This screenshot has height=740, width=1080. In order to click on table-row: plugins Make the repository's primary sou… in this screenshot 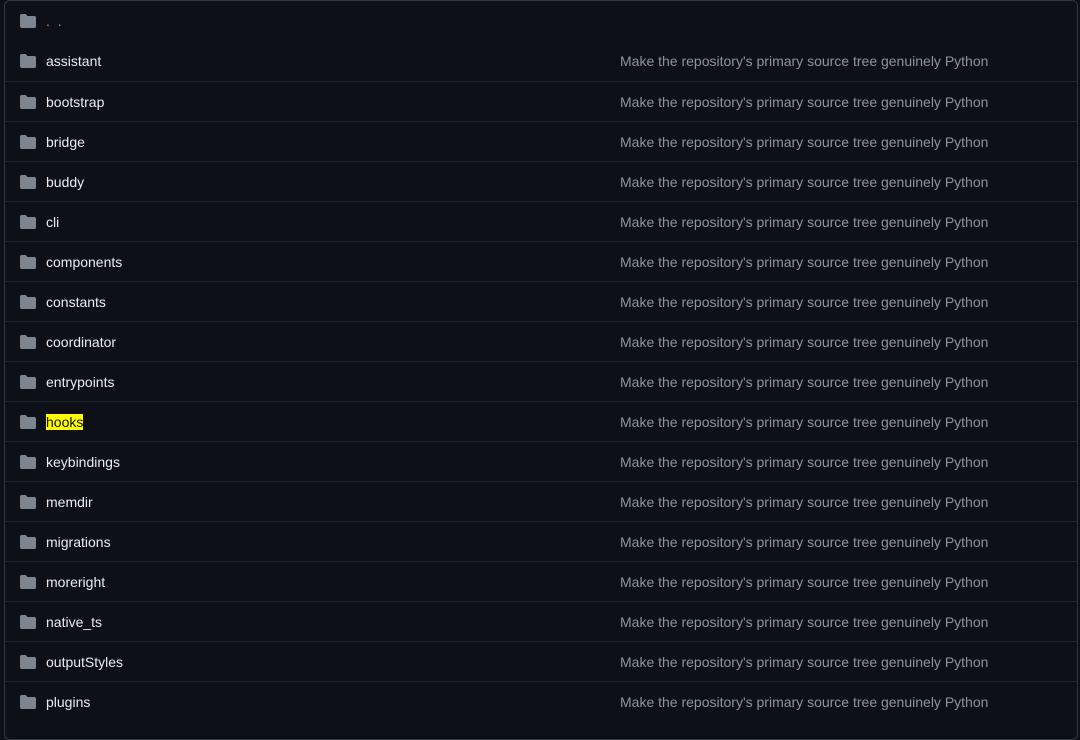, I will do `click(541, 701)`.